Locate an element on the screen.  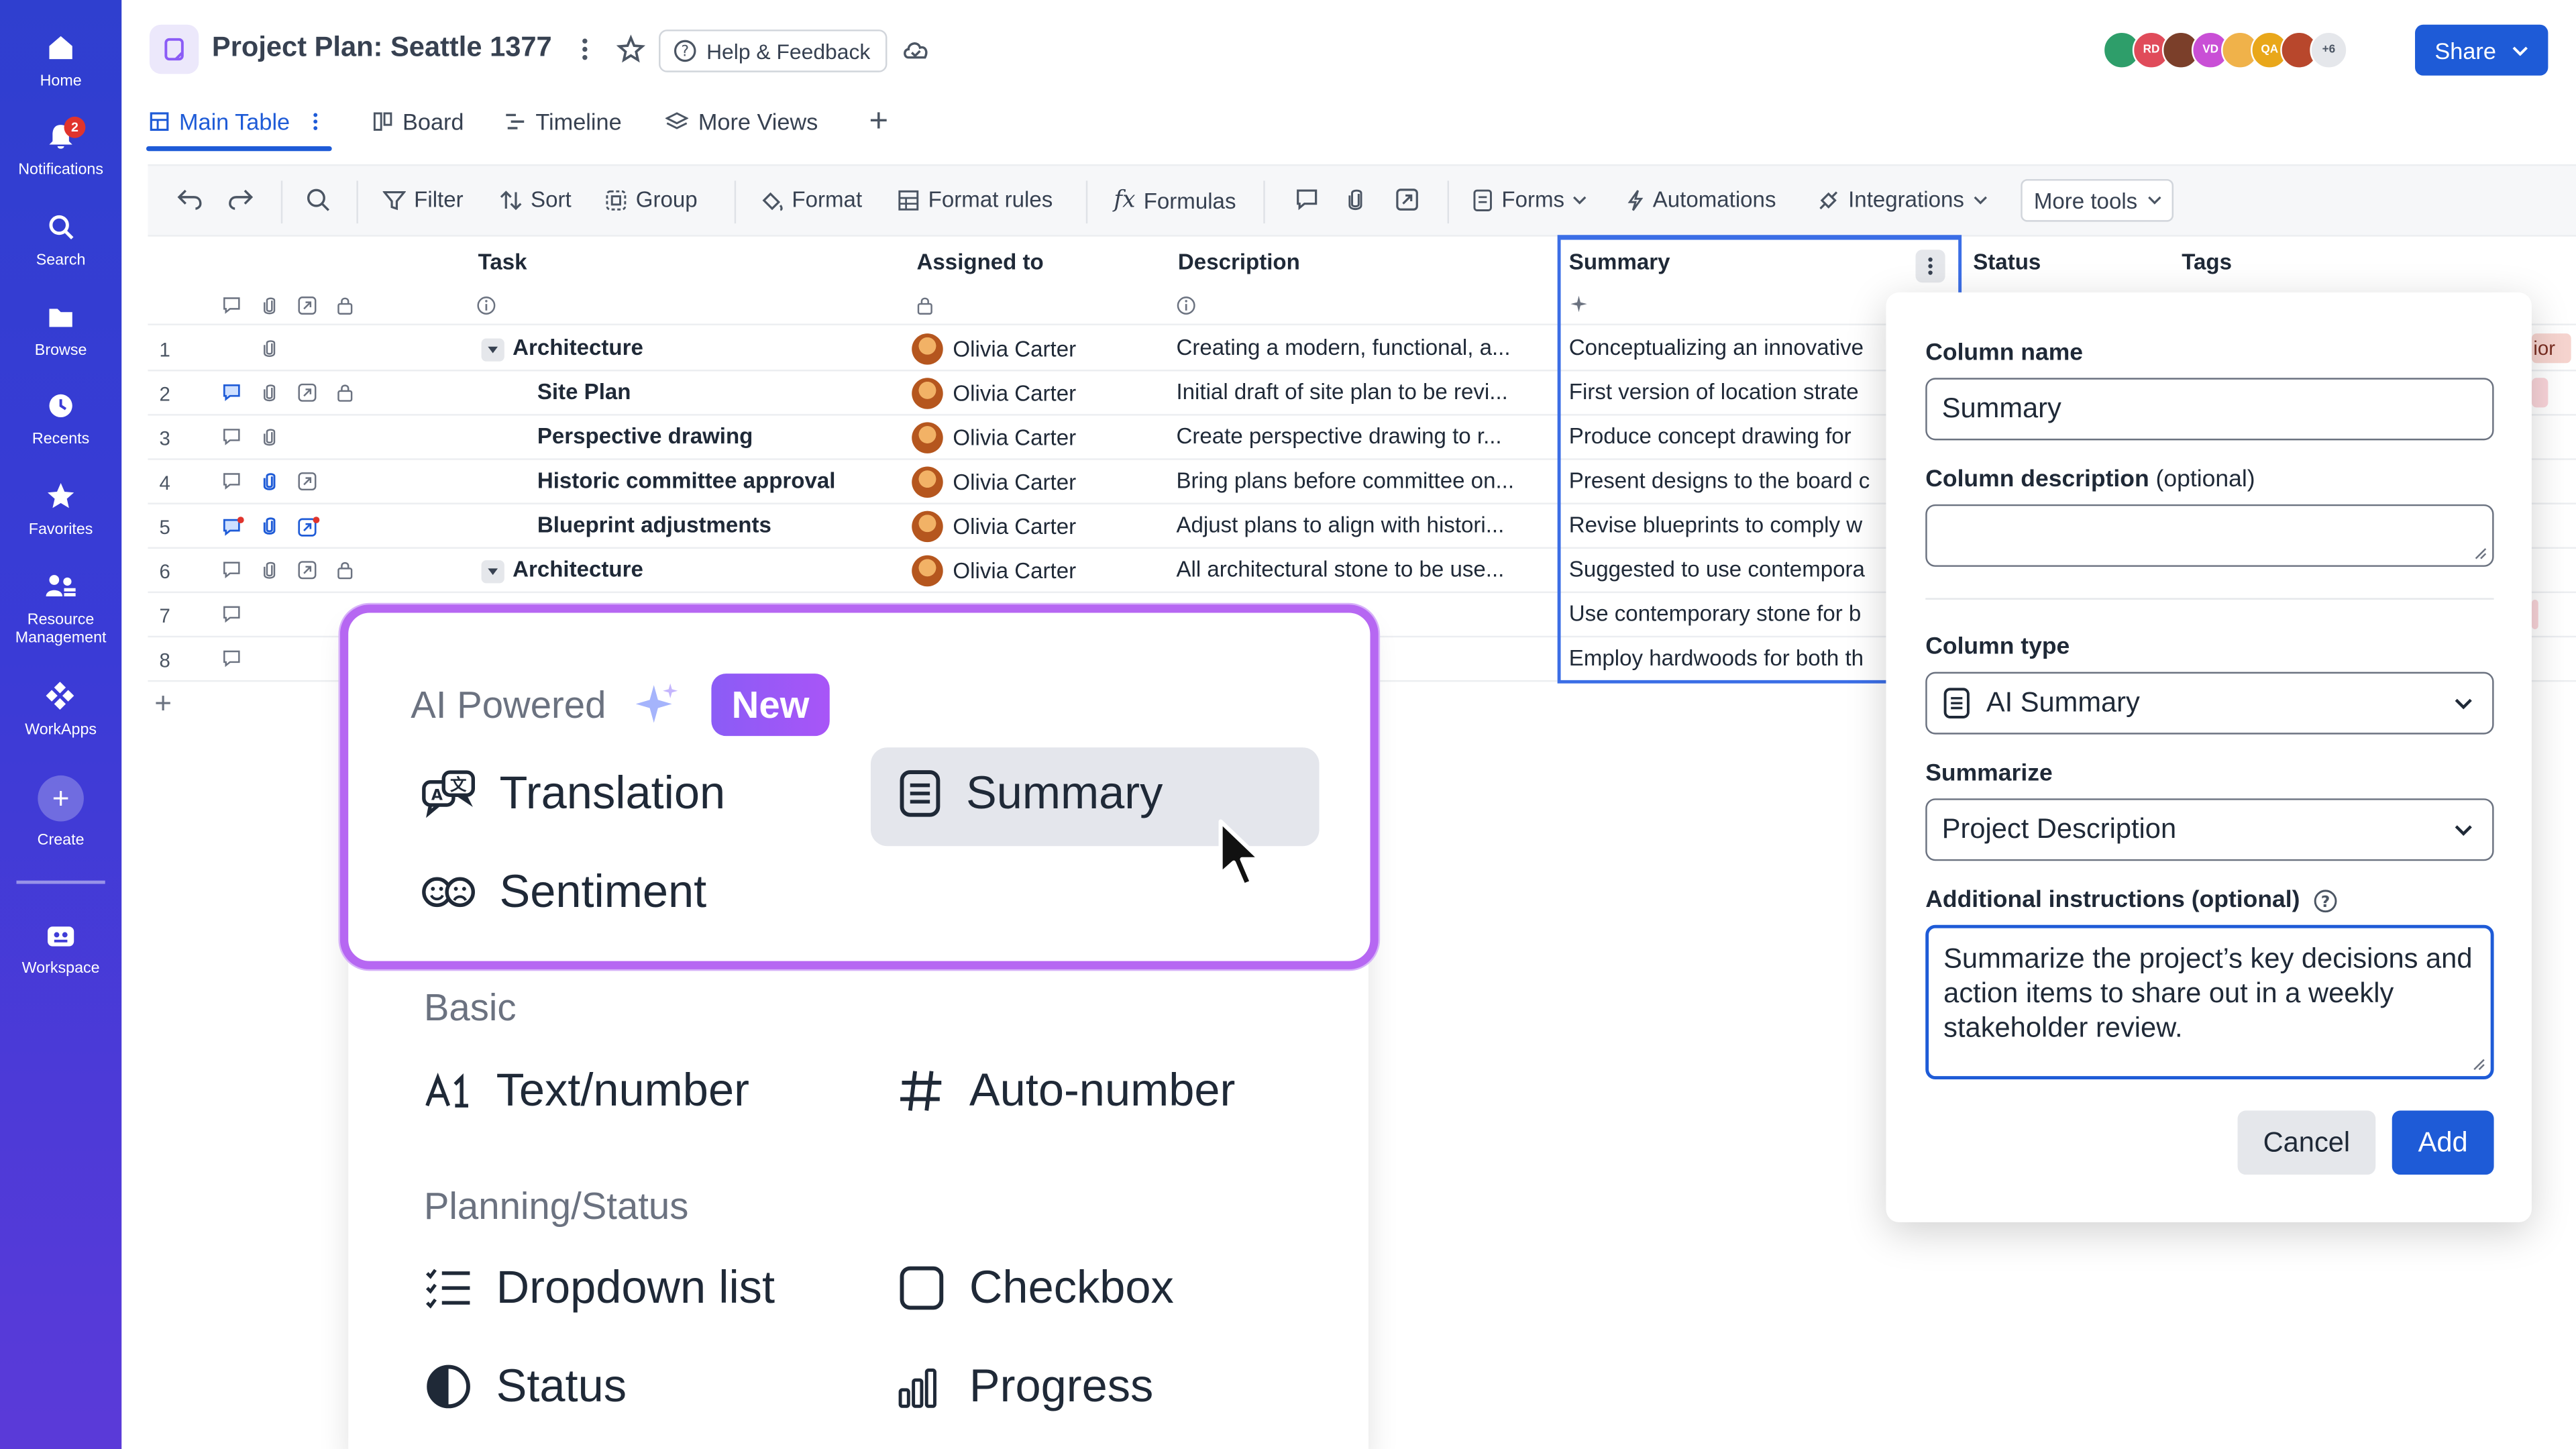
add-button: Add is located at coordinates (2443, 1142).